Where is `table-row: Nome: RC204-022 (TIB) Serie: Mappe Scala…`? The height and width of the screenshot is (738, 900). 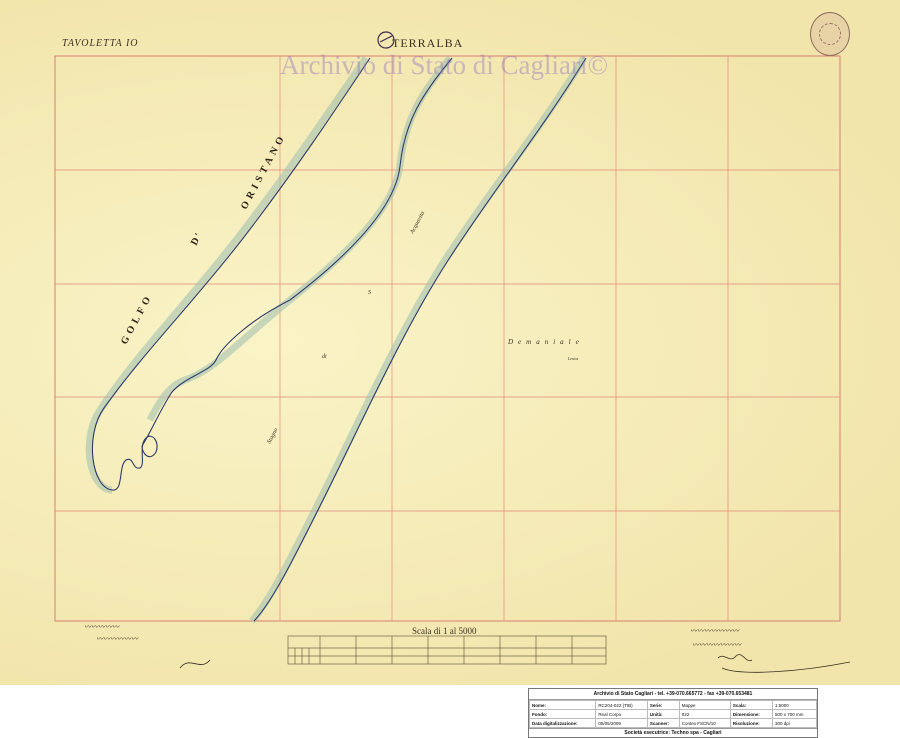
table-row: Nome: RC204-022 (TIB) Serie: Mappe Scala… is located at coordinates (673, 705).